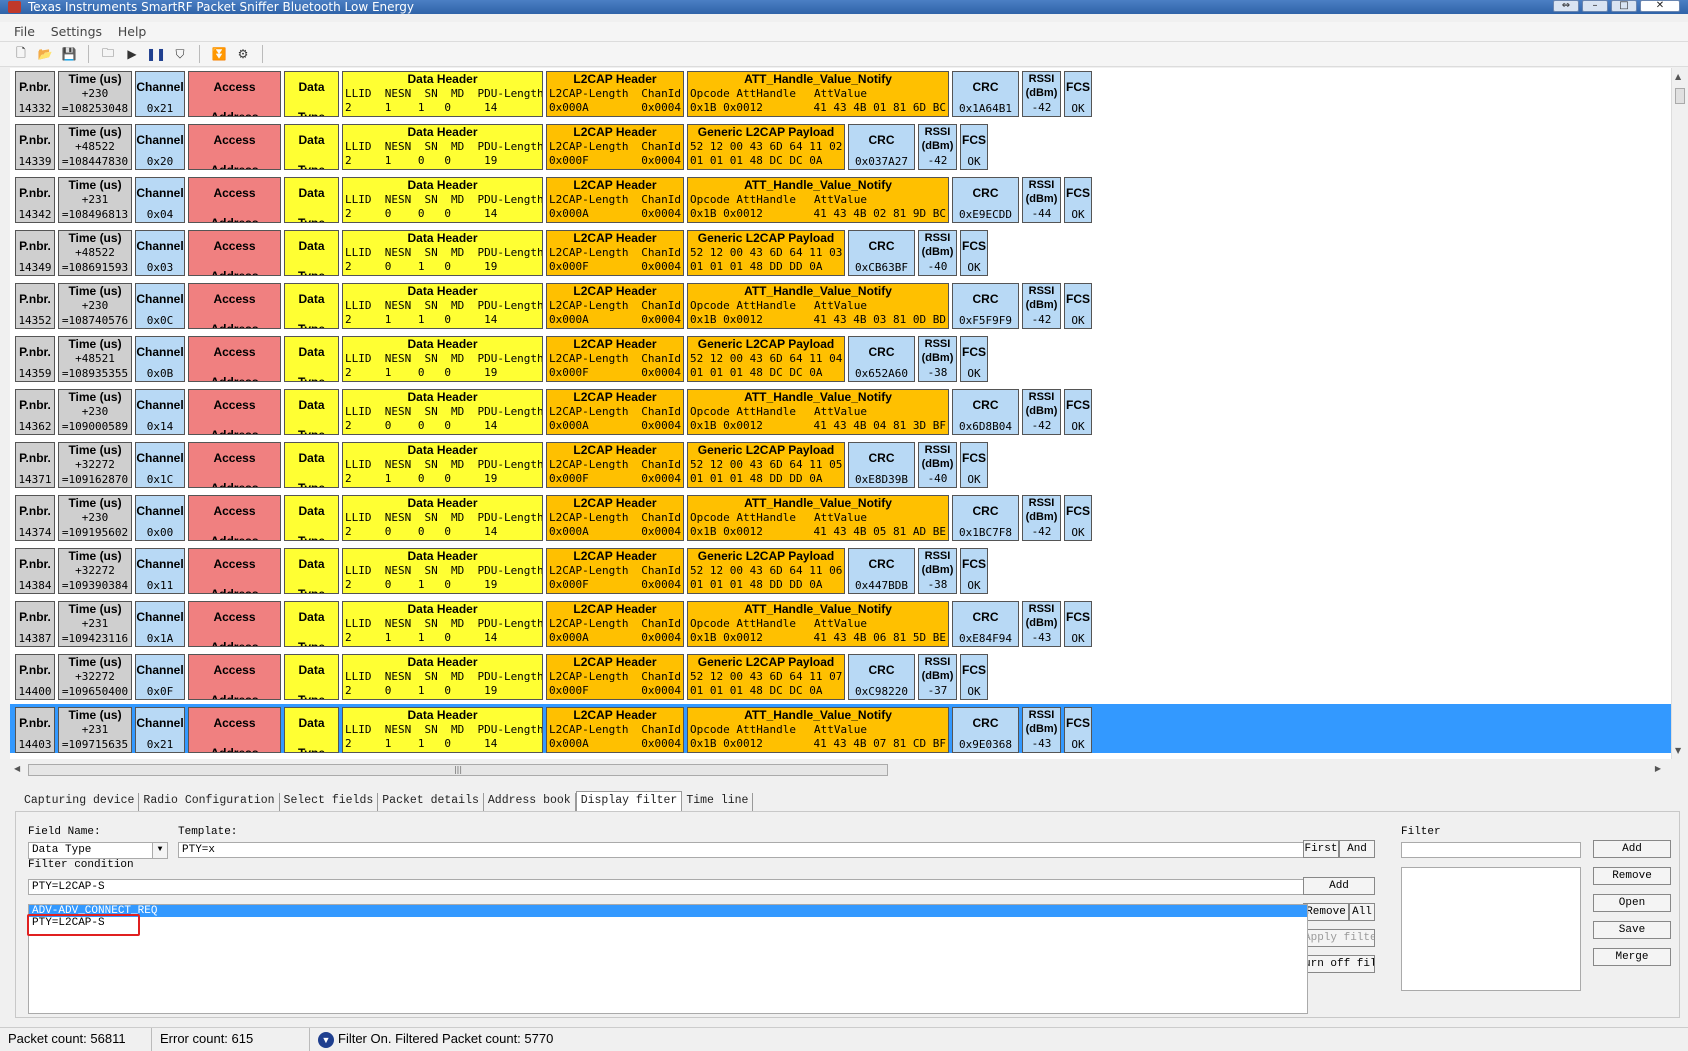  Describe the element at coordinates (1362, 912) in the screenshot. I see `remove-all-button: All` at that location.